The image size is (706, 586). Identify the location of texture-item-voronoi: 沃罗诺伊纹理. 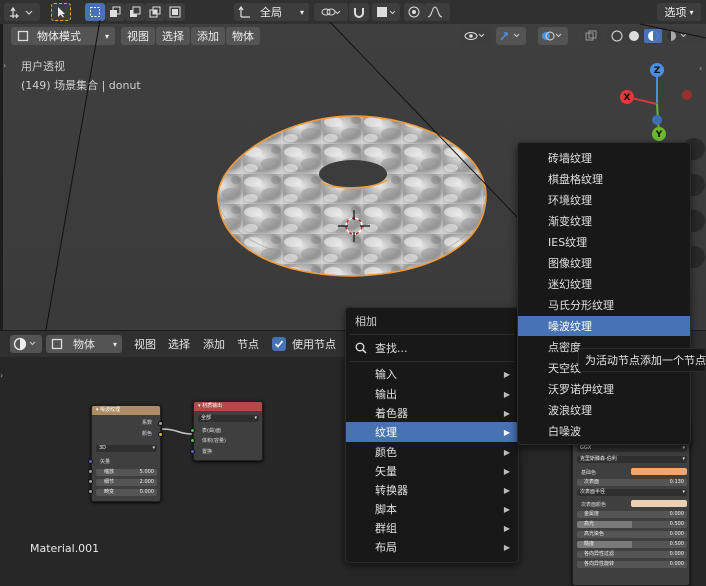
(604, 389).